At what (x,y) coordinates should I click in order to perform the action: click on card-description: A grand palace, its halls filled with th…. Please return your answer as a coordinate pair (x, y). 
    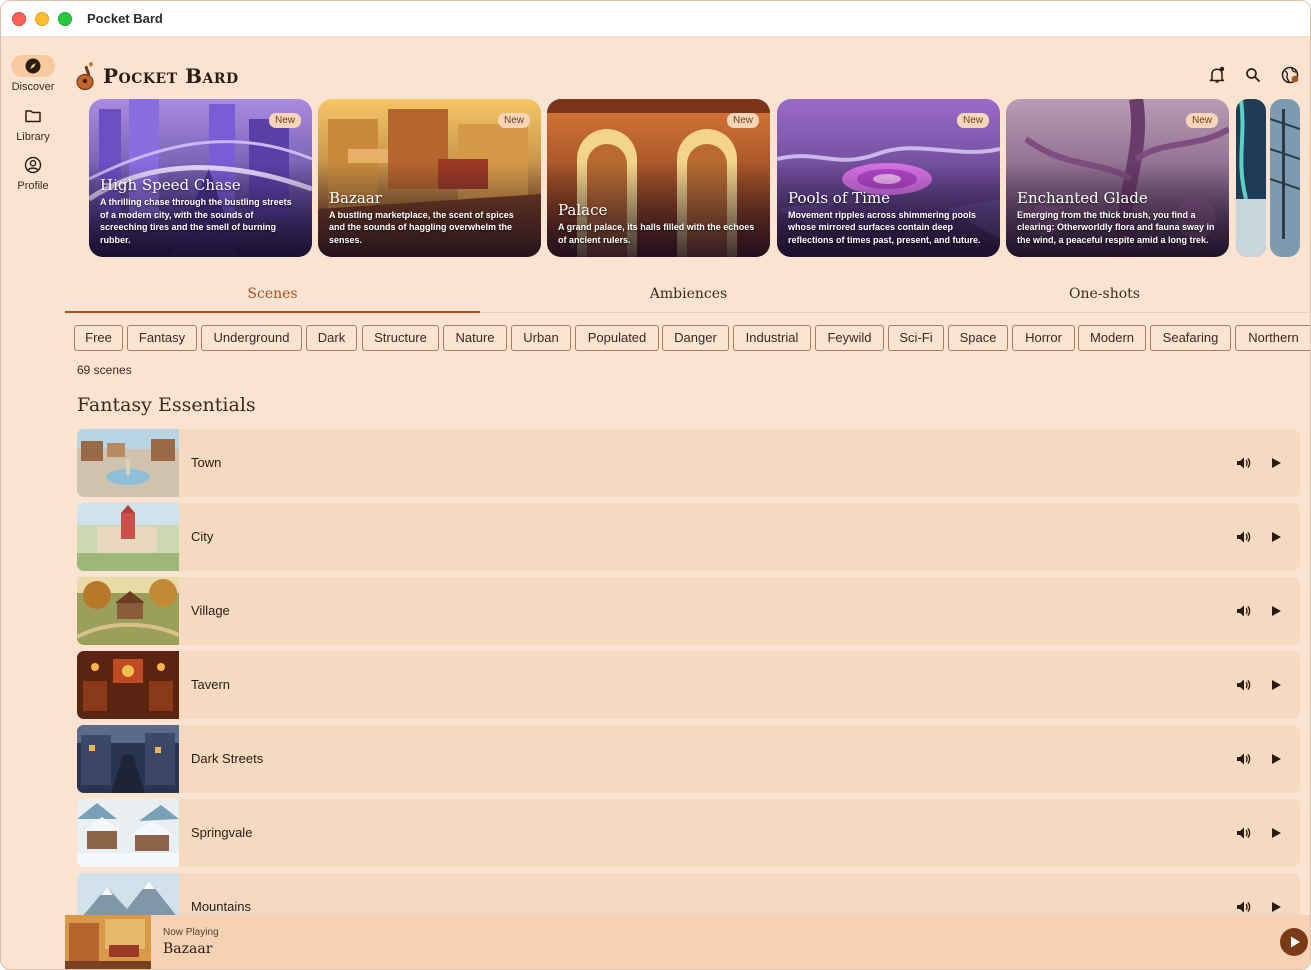
    Looking at the image, I should click on (656, 233).